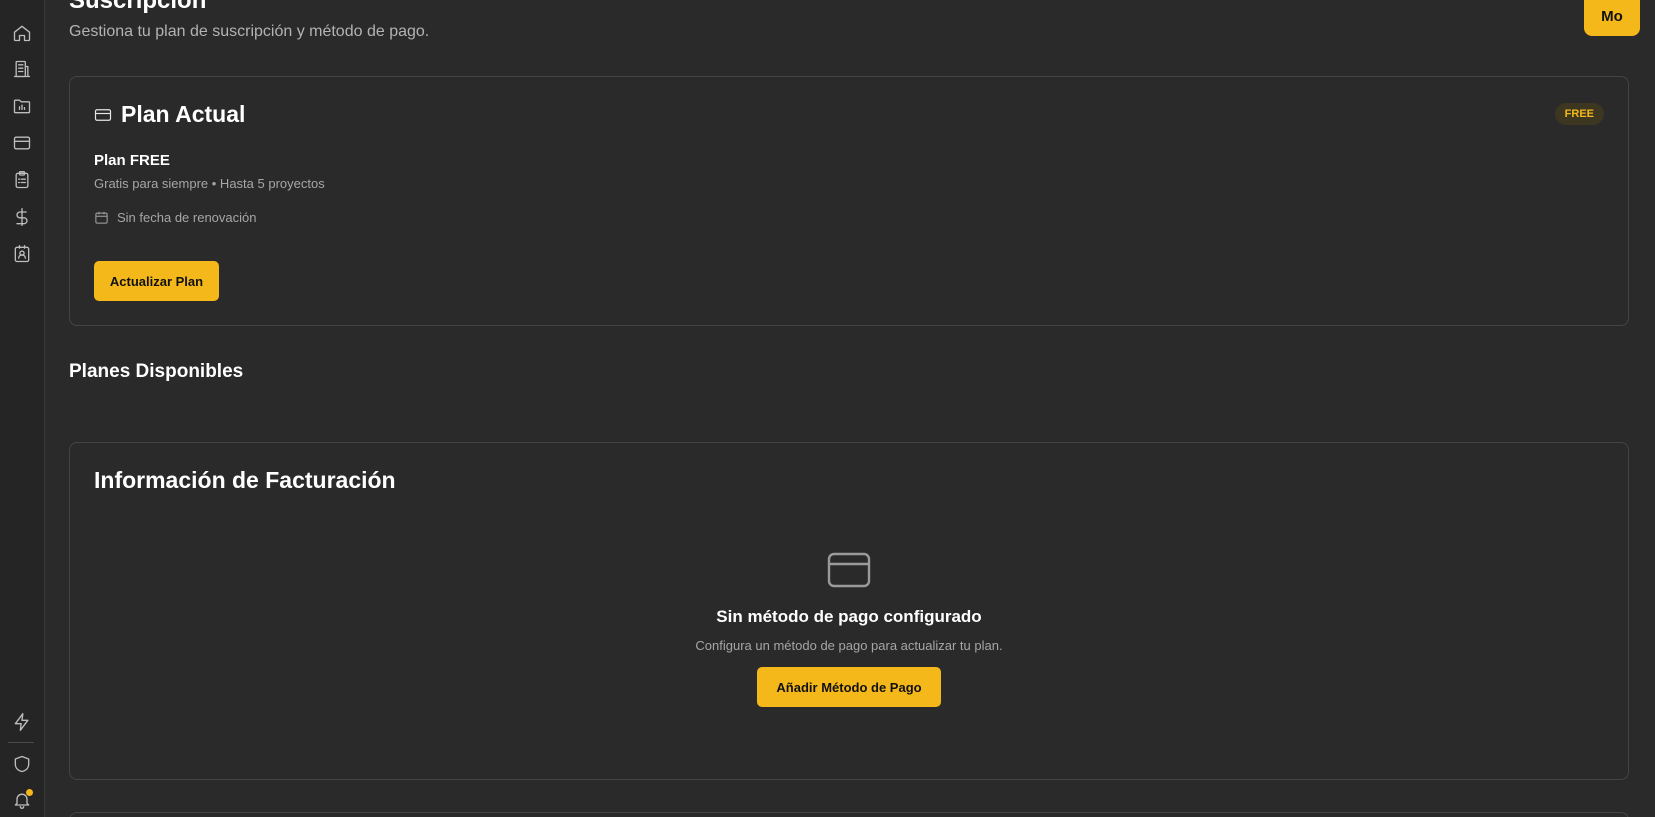 The height and width of the screenshot is (817, 1655). I want to click on sidebar-item-projects, so click(22, 106).